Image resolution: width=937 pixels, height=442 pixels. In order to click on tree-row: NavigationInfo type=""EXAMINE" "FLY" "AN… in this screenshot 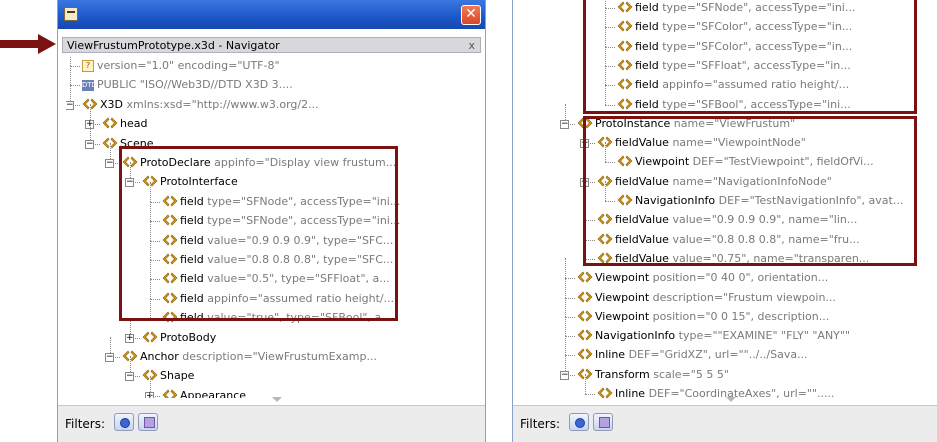, I will do `click(713, 336)`.